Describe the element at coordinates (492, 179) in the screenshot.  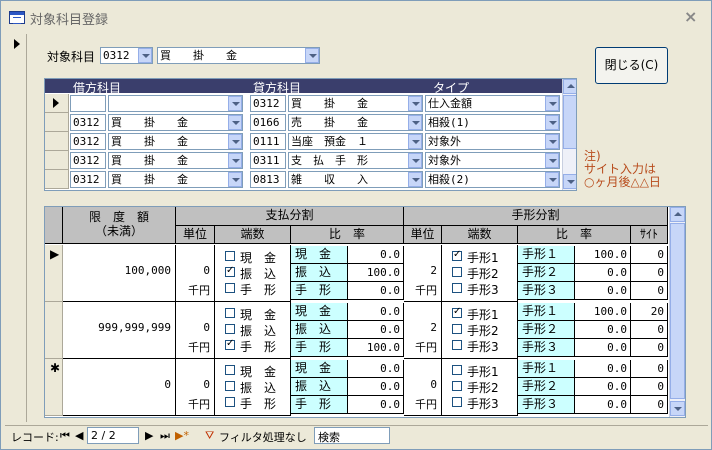
I see `type-combo: 相殺(2)` at that location.